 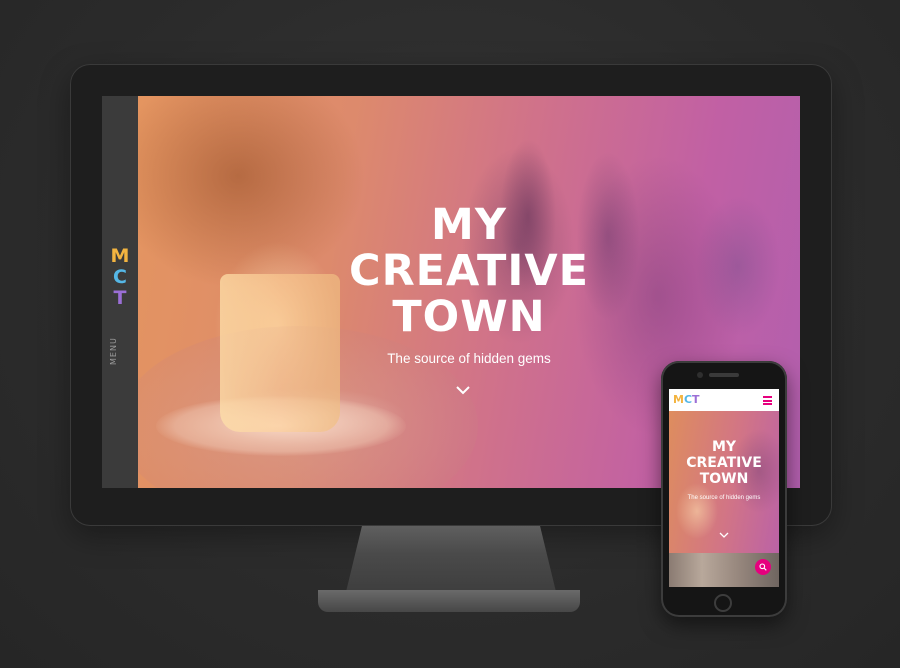 I want to click on monitor-stand, so click(x=451, y=561).